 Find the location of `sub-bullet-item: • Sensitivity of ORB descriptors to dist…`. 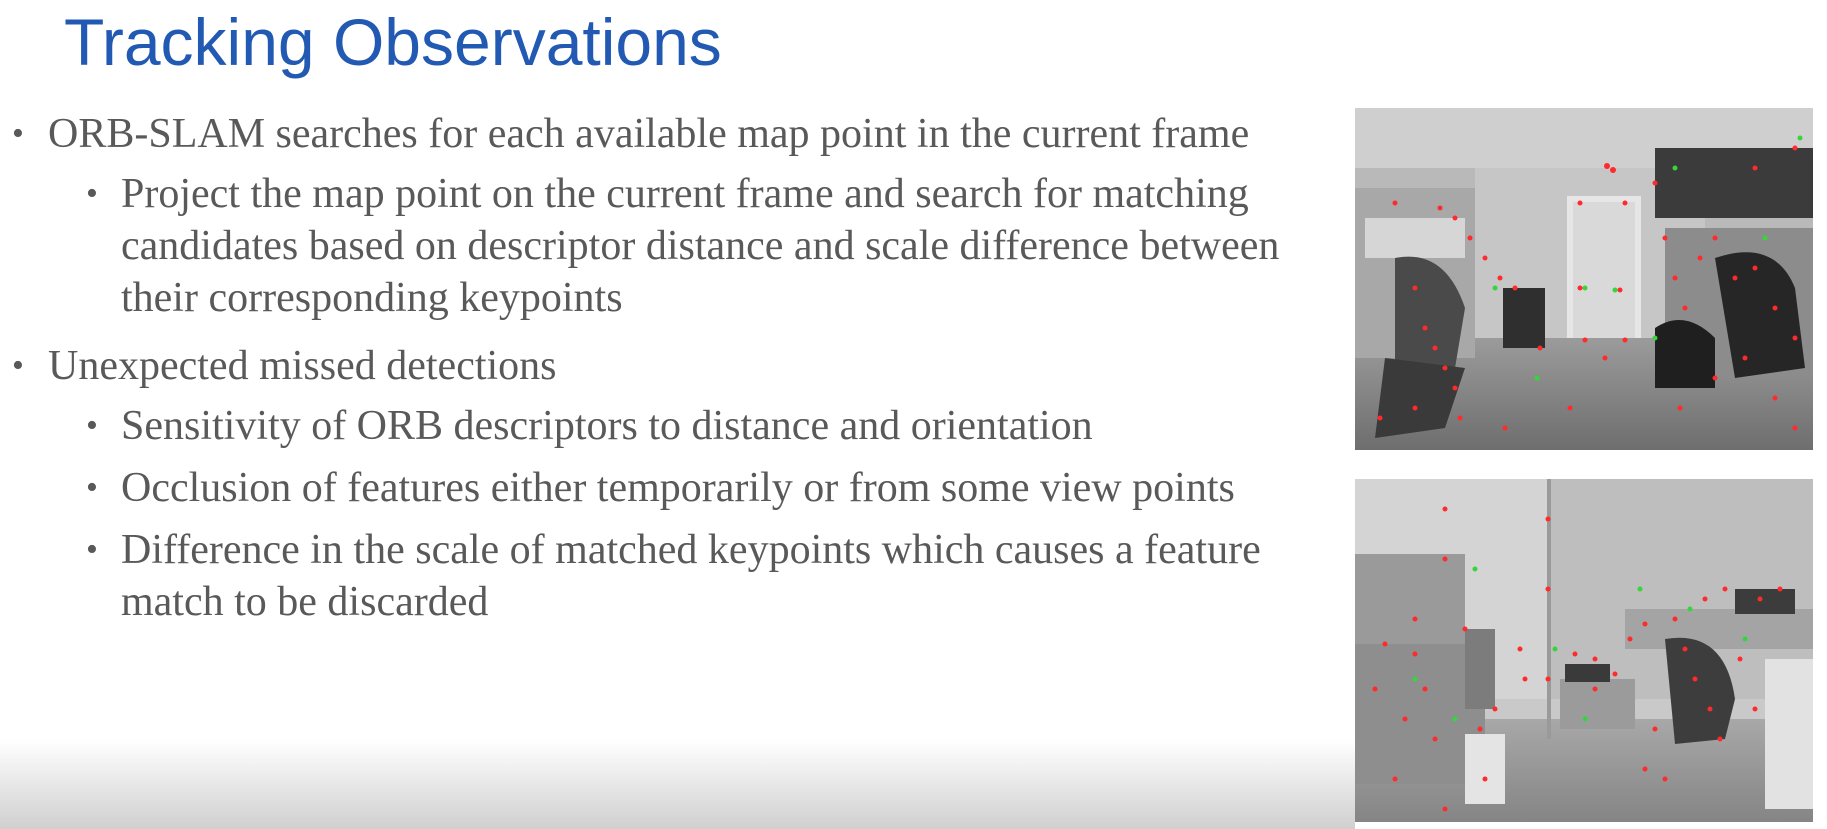

sub-bullet-item: • Sensitivity of ORB descriptors to dist… is located at coordinates (662, 426).